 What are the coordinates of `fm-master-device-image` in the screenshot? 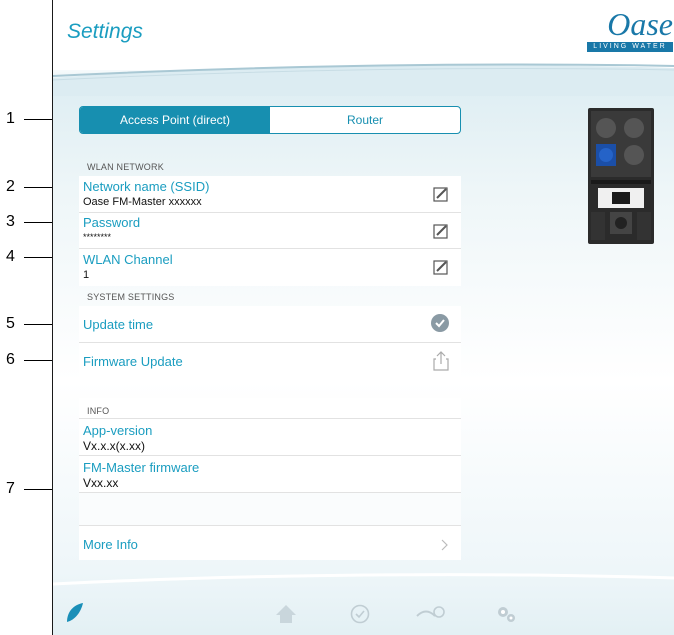 It's located at (621, 176).